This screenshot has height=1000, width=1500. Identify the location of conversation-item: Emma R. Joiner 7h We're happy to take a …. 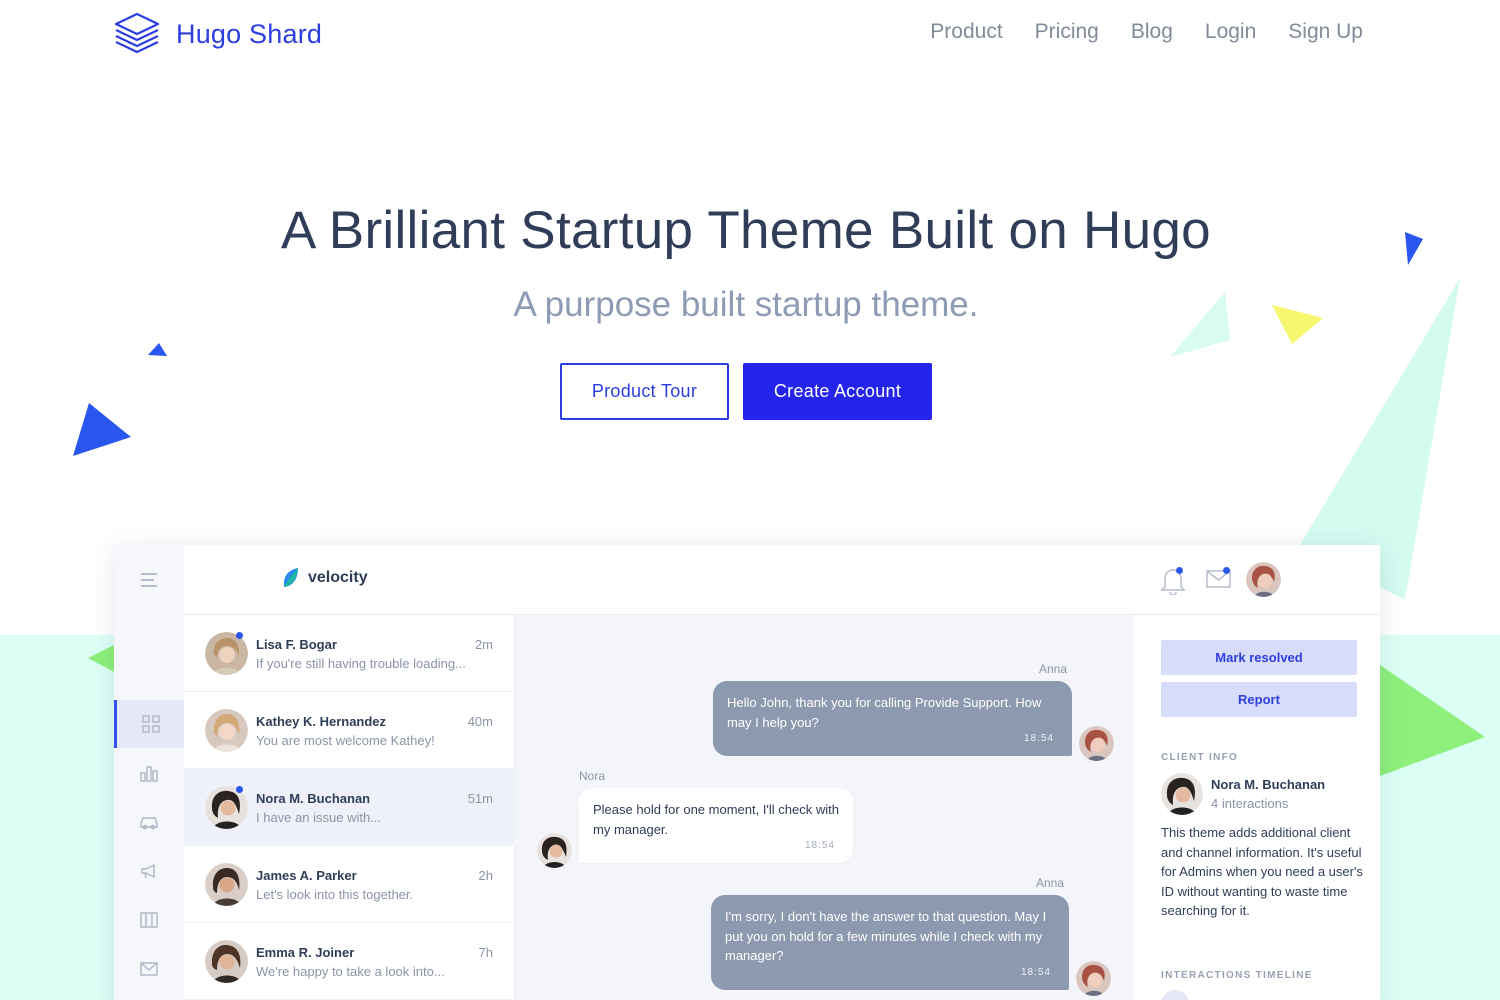
(349, 961).